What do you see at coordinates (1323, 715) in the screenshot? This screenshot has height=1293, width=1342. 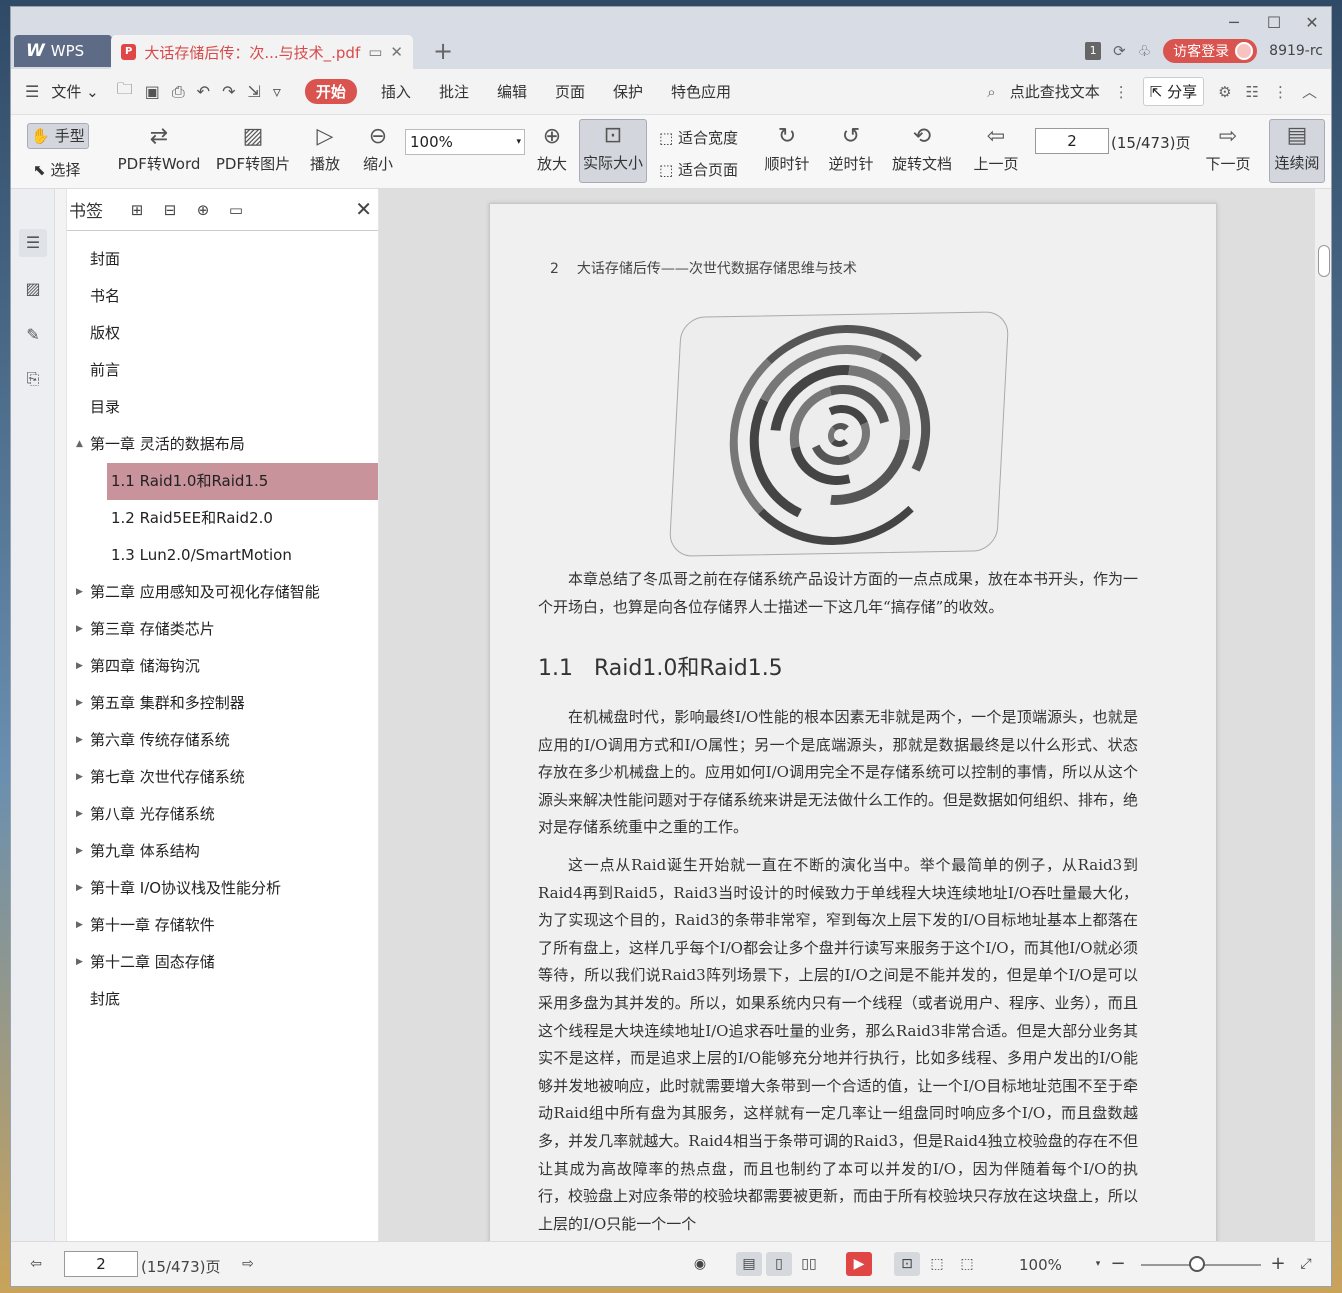 I see `vertical-scrollbar` at bounding box center [1323, 715].